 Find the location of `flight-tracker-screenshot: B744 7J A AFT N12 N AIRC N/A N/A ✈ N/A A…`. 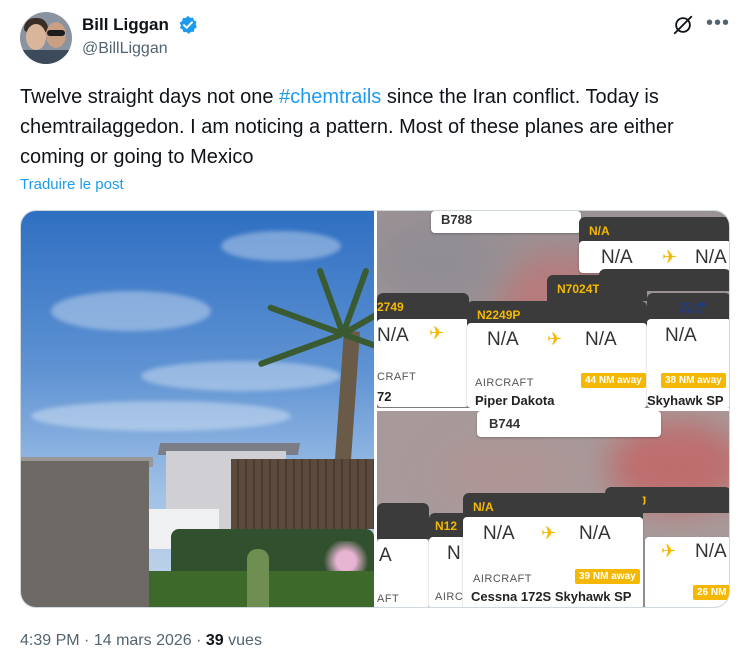

flight-tracker-screenshot: B744 7J A AFT N12 N AIRC N/A N/A ✈ N/A A… is located at coordinates (553, 509).